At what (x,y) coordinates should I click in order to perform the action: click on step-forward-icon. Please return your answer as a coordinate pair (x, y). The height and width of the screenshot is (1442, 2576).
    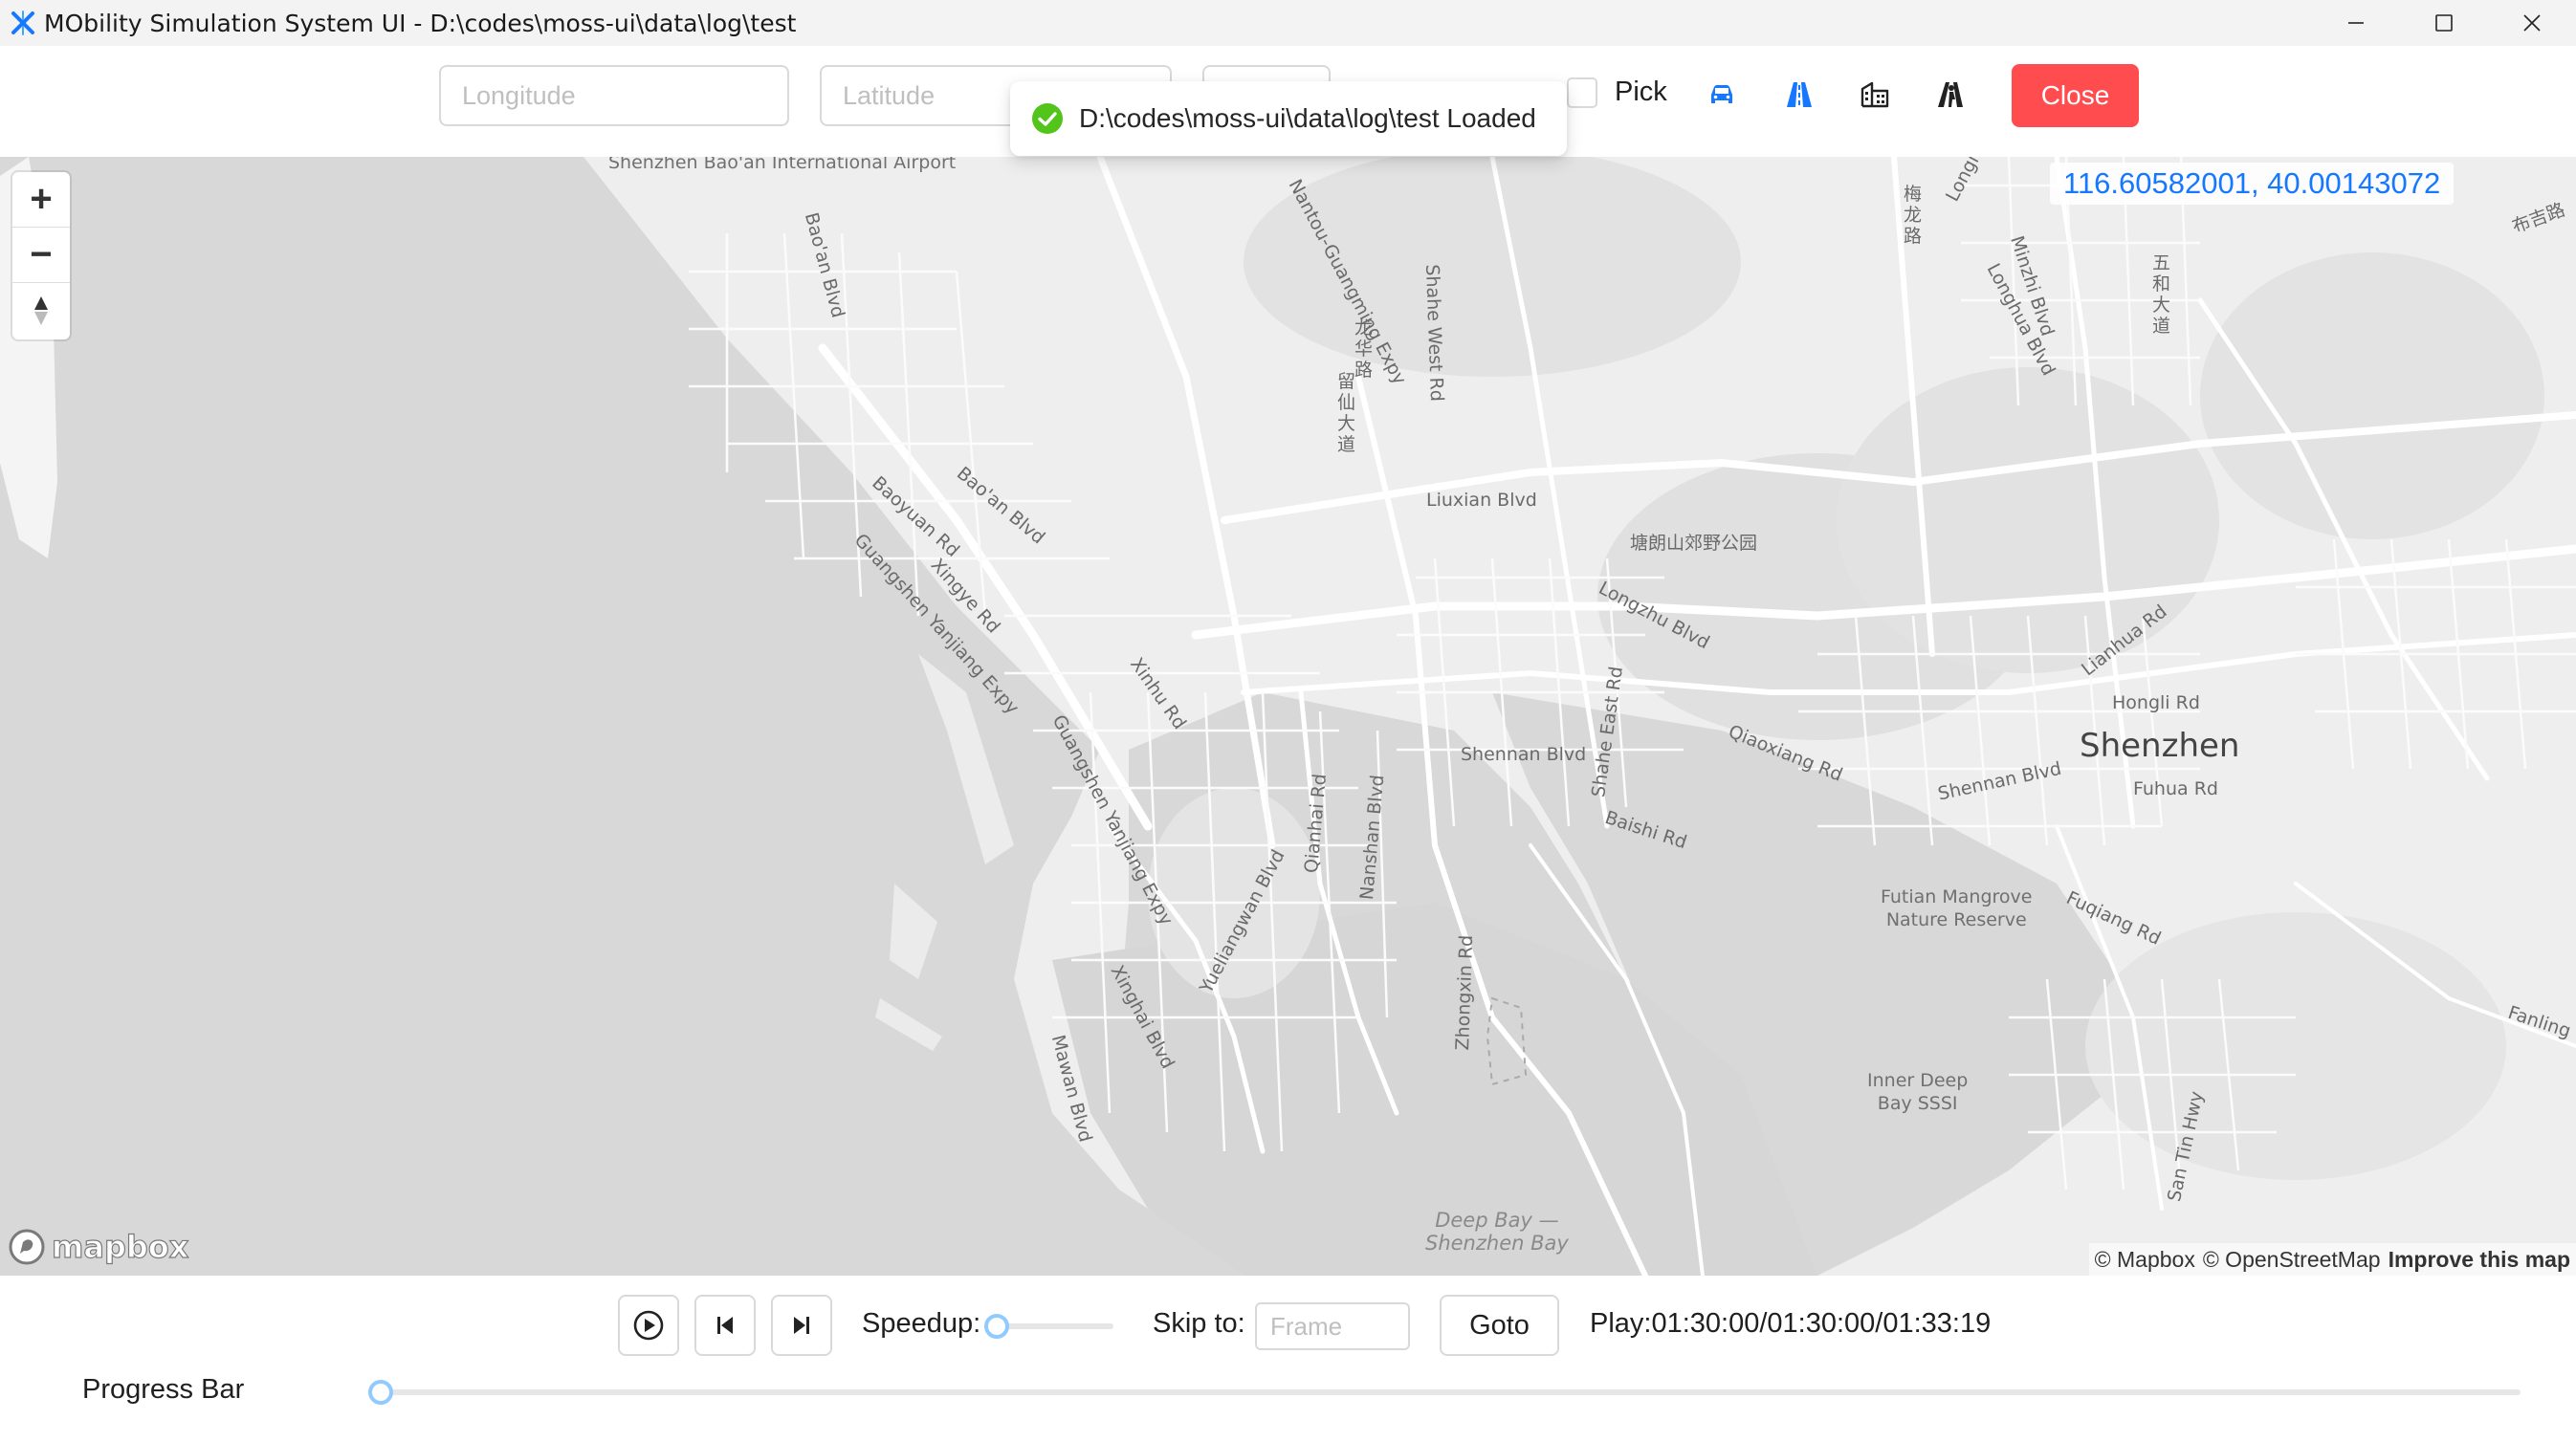
    Looking at the image, I should click on (802, 1325).